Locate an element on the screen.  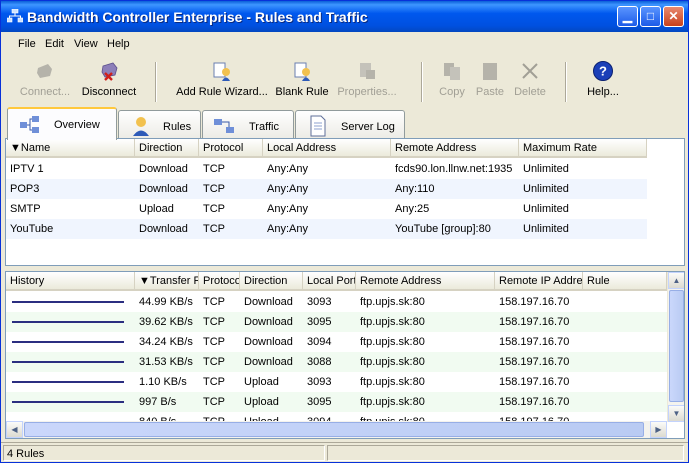
rule-column-header: Remote Address is located at coordinates (455, 148).